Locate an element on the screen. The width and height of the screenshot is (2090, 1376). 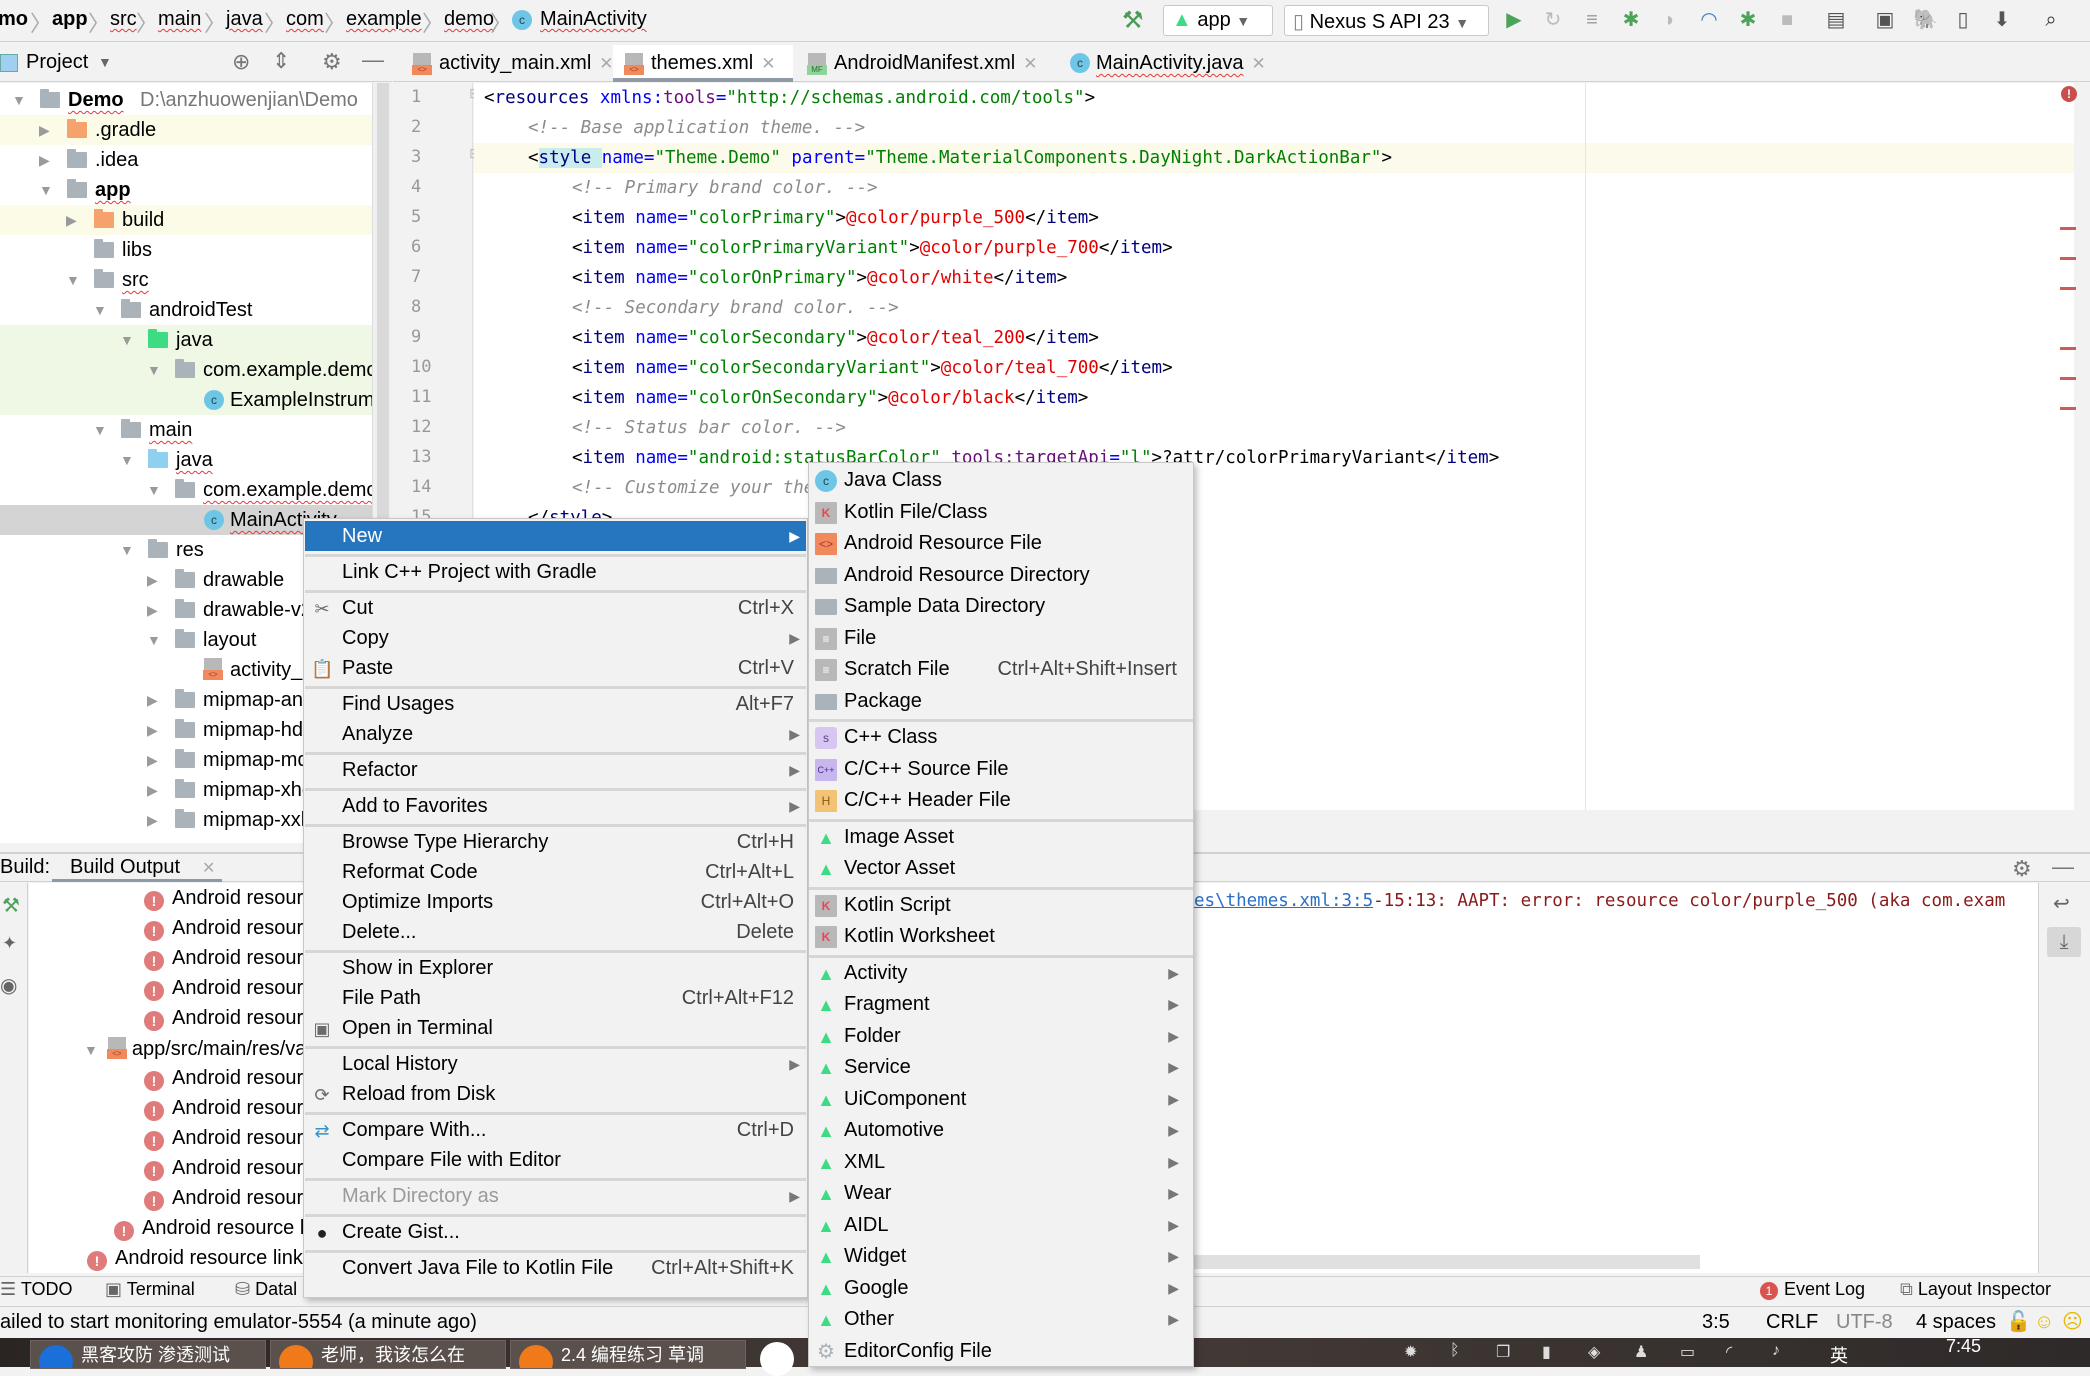
smile-feedback-icon: ☺ is located at coordinates (2044, 1322).